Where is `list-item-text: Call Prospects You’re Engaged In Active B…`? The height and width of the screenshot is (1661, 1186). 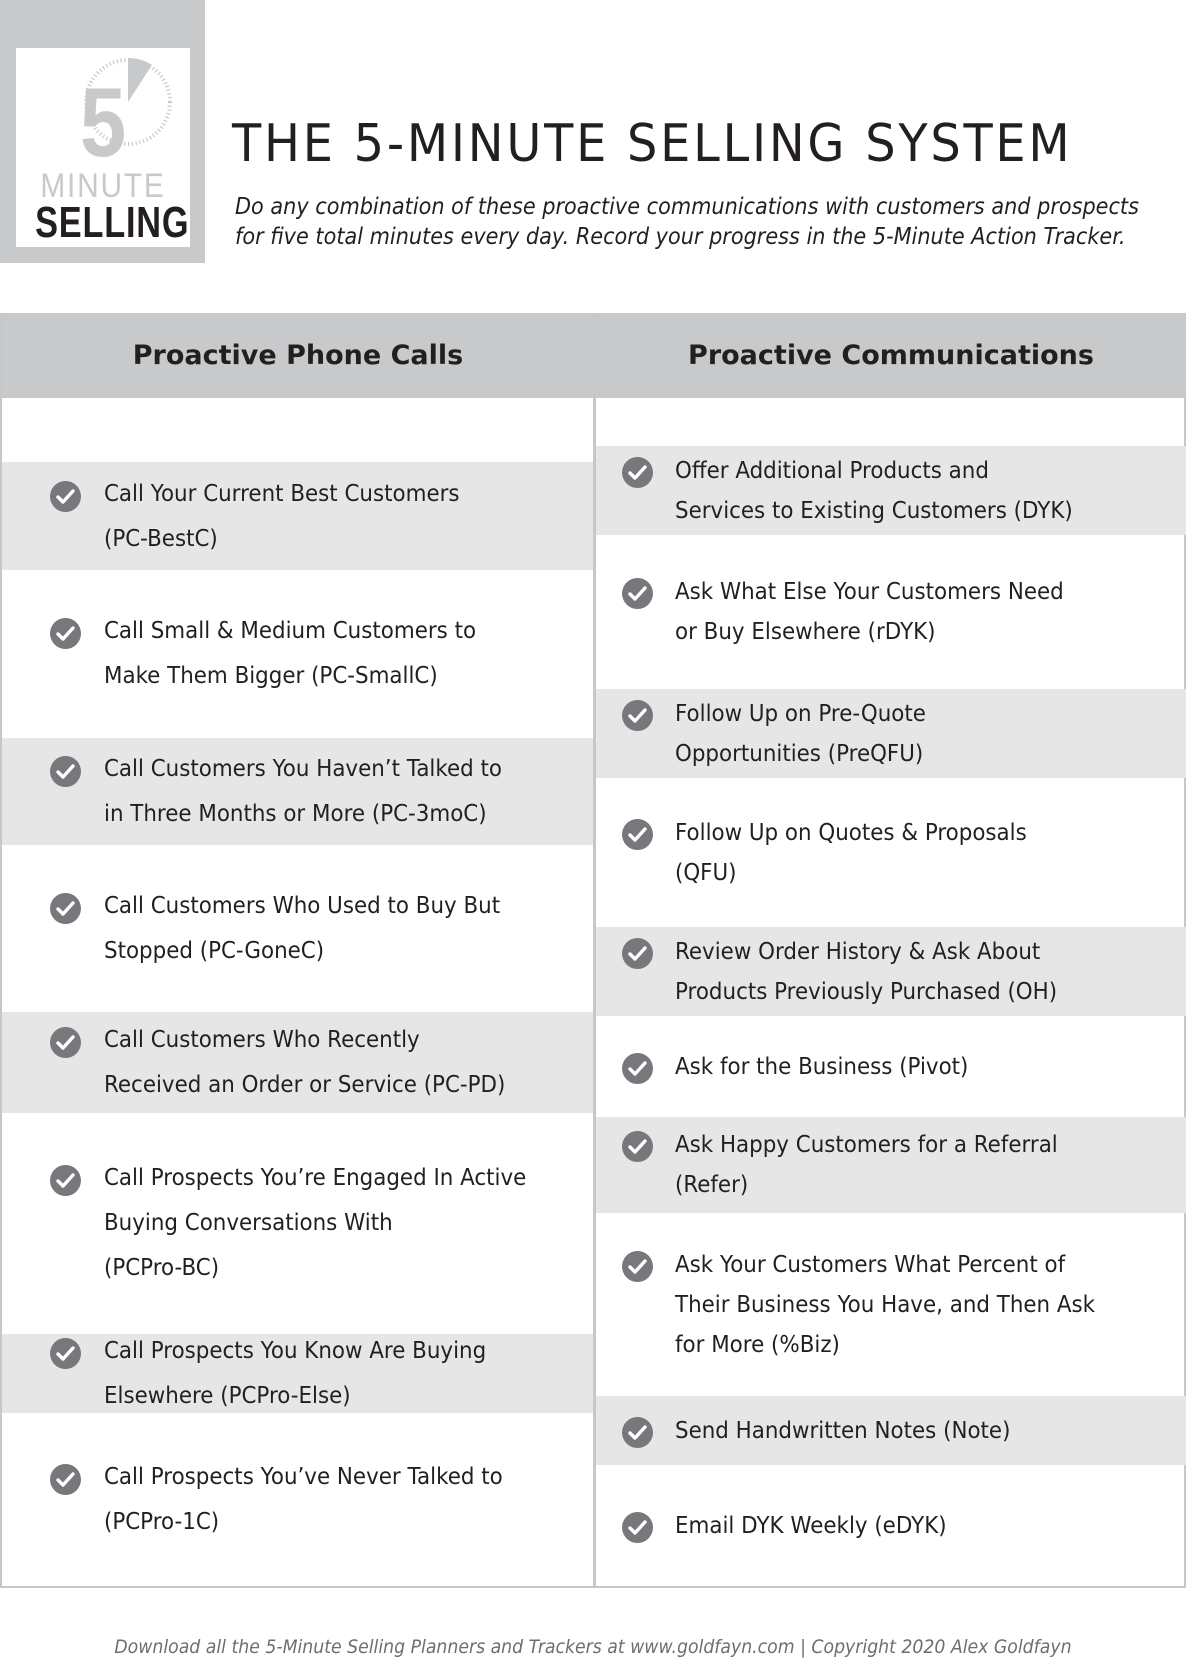 list-item-text: Call Prospects You’re Engaged In Active B… is located at coordinates (315, 1223).